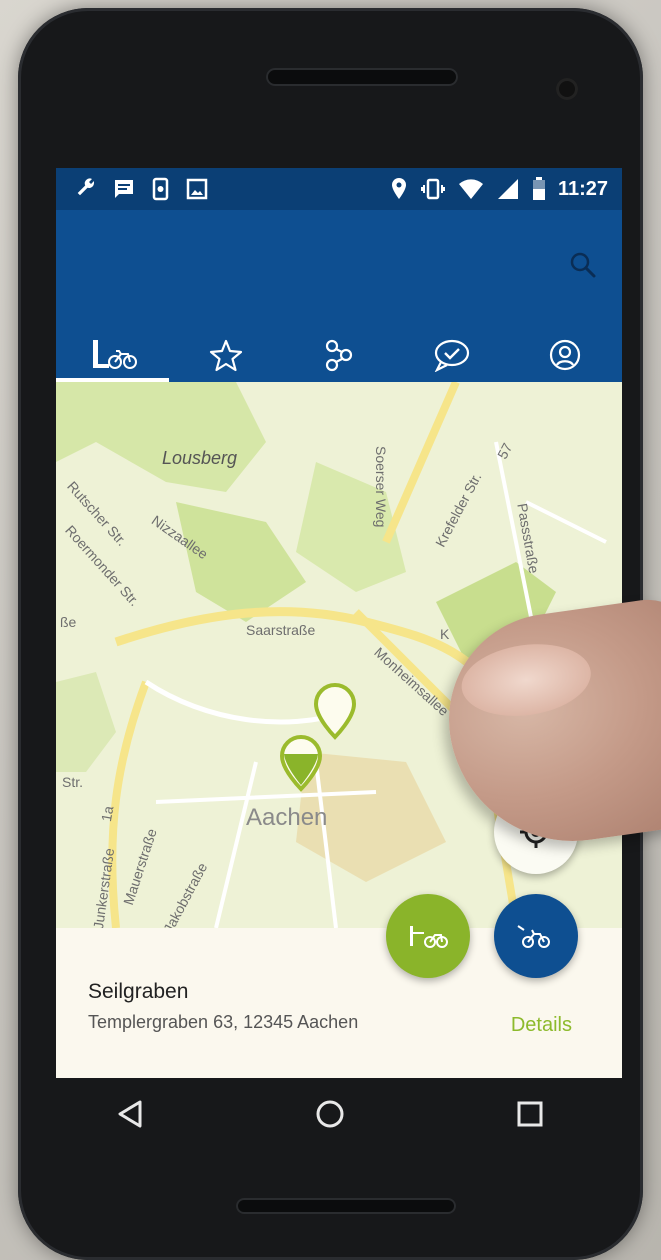 The width and height of the screenshot is (661, 1260). Describe the element at coordinates (582, 188) in the screenshot. I see `clock: 11:27` at that location.